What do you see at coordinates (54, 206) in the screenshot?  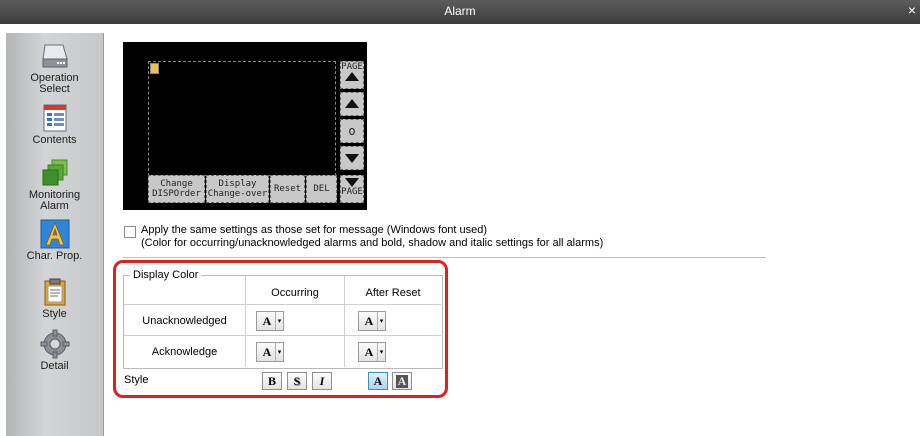 I see `sidebar-label-alarm: Alarm` at bounding box center [54, 206].